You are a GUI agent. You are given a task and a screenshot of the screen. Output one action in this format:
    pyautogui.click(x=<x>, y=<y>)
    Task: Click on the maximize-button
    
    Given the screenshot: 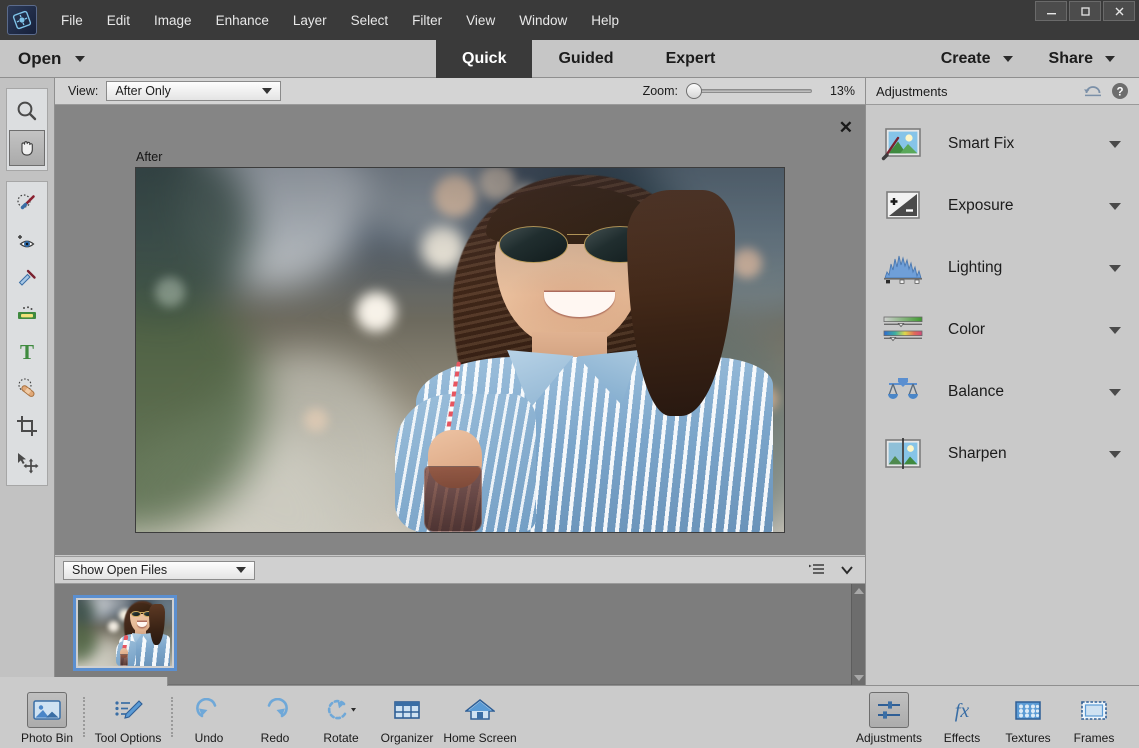 What is the action you would take?
    pyautogui.click(x=1085, y=11)
    